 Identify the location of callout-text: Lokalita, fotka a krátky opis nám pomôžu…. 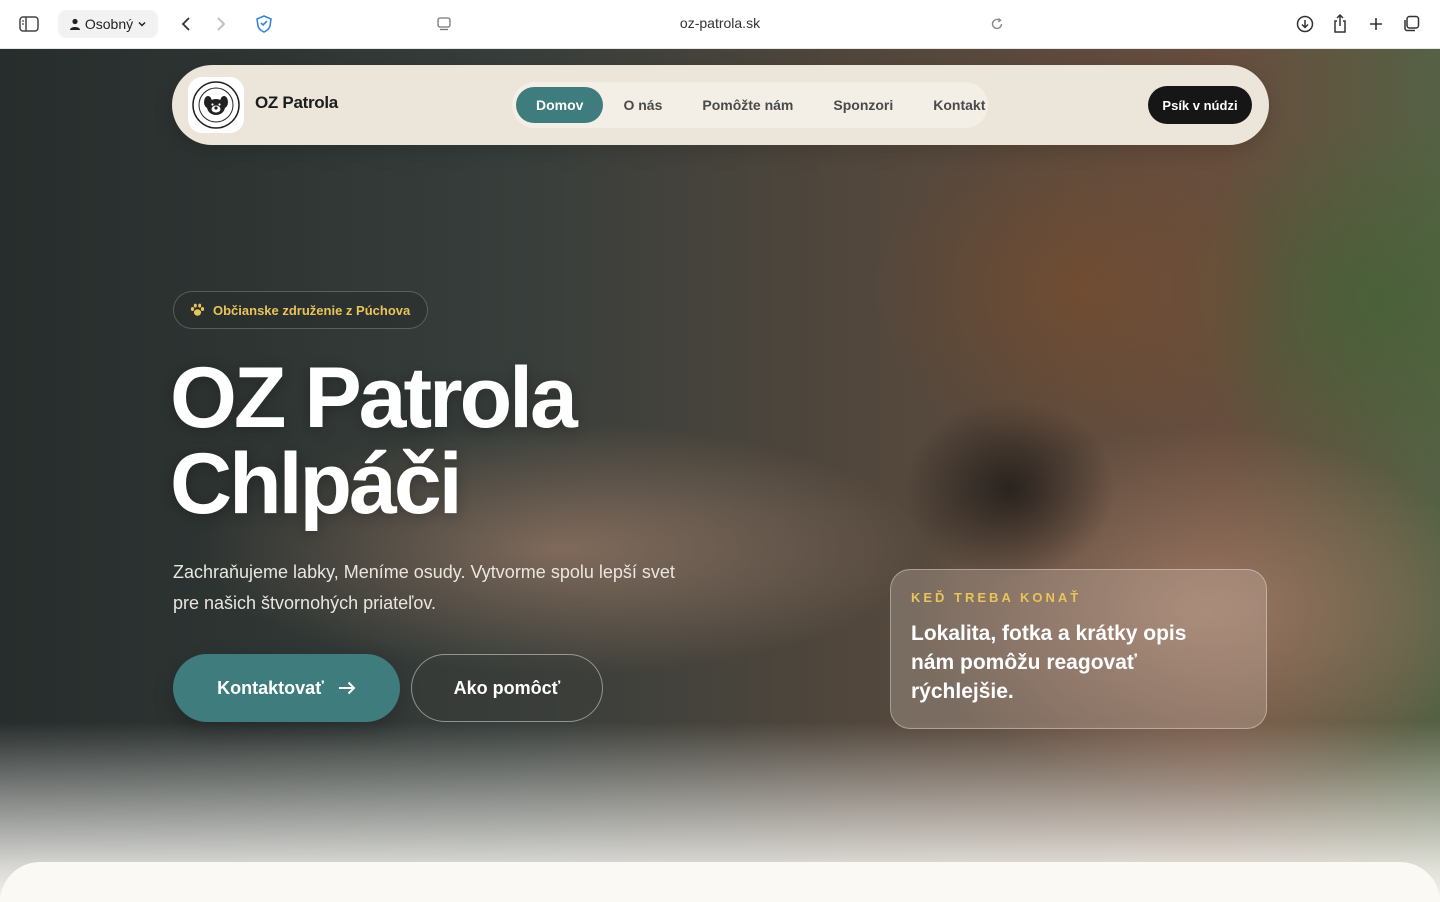
(1049, 662).